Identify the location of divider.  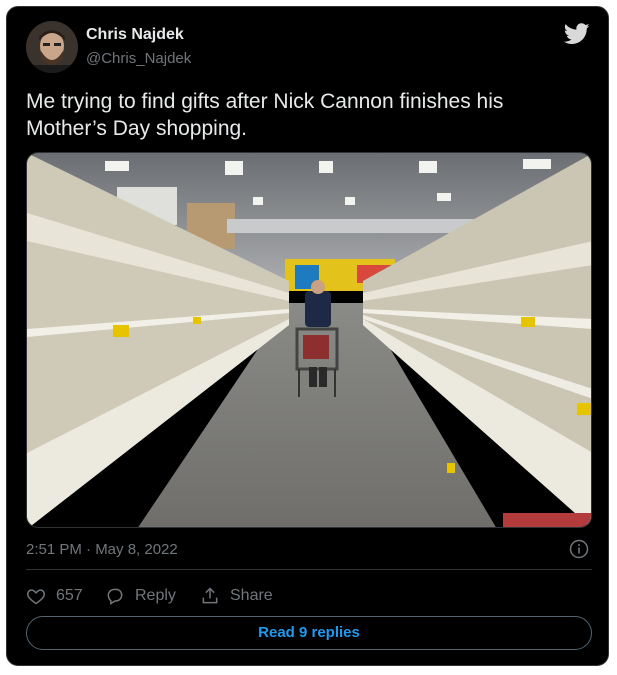
(309, 569).